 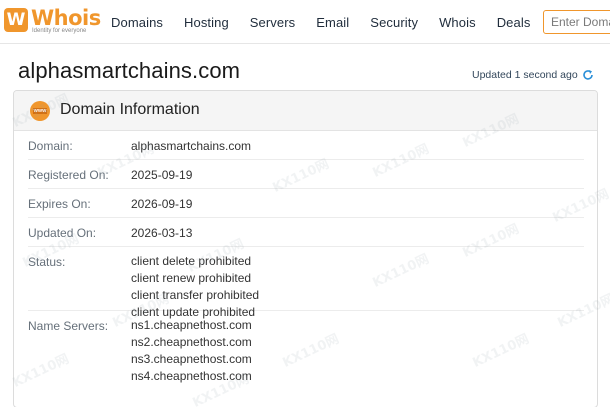 What do you see at coordinates (66, 18) in the screenshot?
I see `logo-wordmark: Whois` at bounding box center [66, 18].